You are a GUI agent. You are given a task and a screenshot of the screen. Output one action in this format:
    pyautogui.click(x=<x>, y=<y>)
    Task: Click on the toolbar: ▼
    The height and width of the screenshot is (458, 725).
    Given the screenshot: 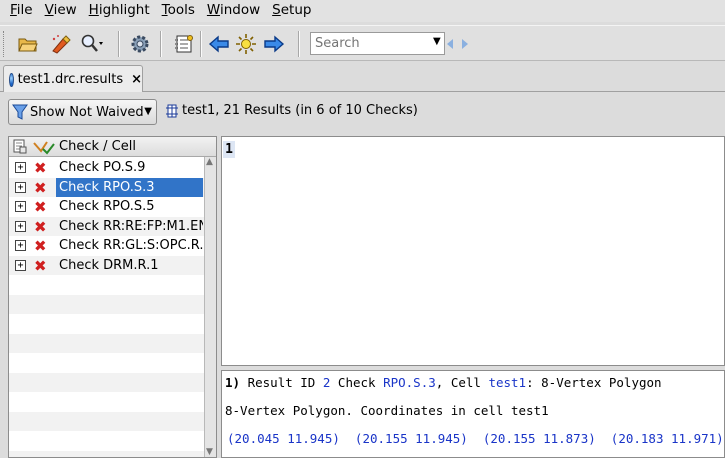 What is the action you would take?
    pyautogui.click(x=362, y=43)
    